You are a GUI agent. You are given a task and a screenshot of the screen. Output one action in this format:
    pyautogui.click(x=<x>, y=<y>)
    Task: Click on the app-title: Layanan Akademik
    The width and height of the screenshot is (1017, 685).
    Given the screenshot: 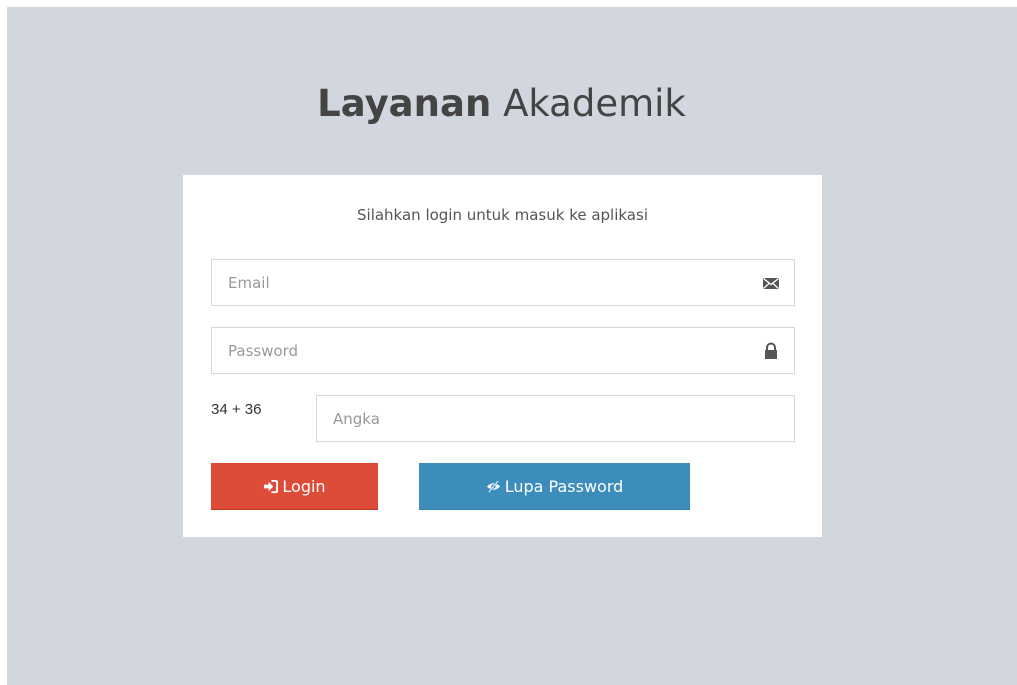 What is the action you would take?
    pyautogui.click(x=501, y=103)
    